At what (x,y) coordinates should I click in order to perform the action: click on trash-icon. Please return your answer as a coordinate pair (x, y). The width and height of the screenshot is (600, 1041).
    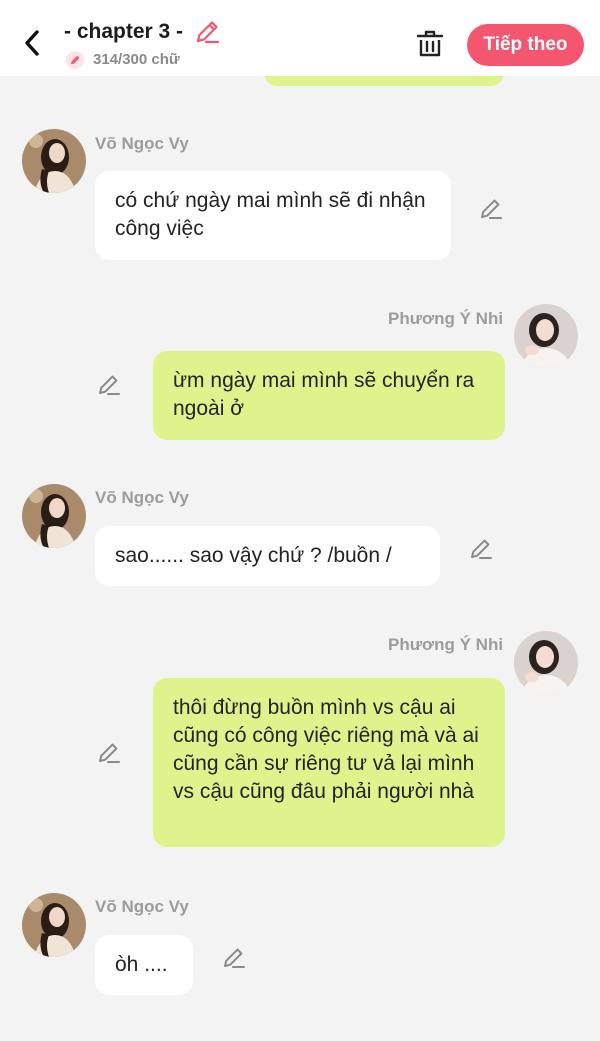
    Looking at the image, I should click on (430, 43).